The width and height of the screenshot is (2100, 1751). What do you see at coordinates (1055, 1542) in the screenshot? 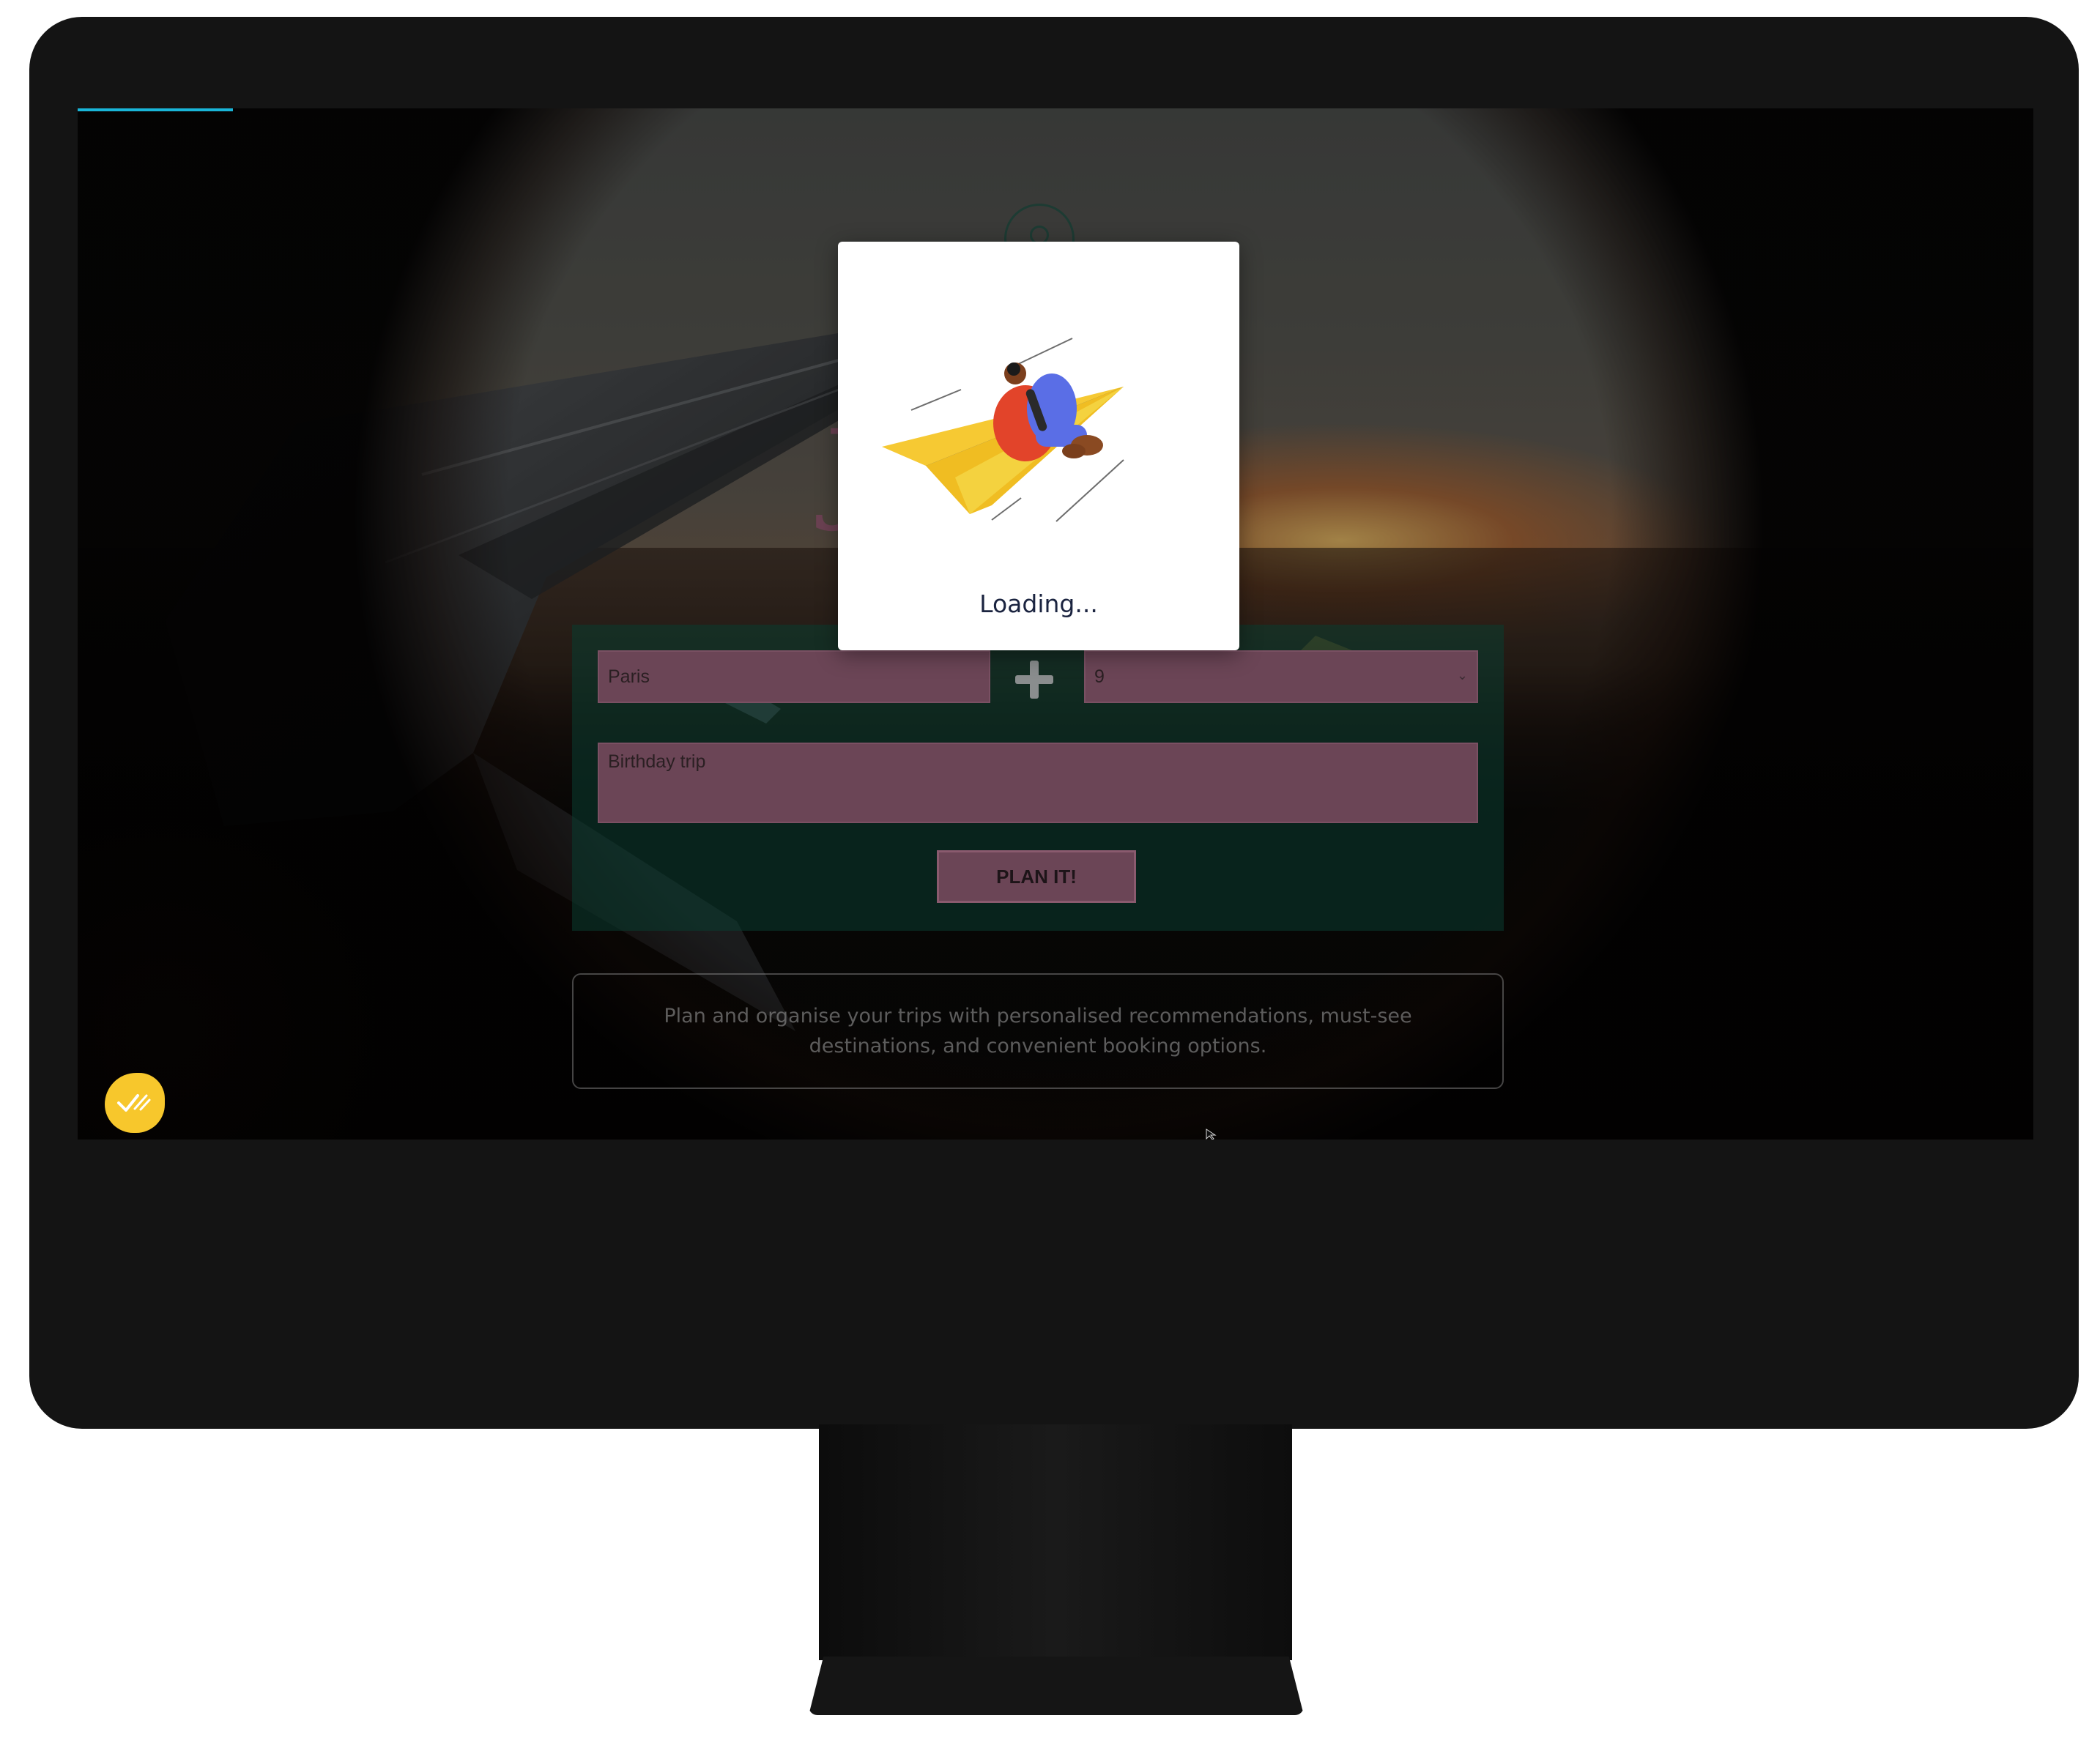
I see `monitor-stand-neck` at bounding box center [1055, 1542].